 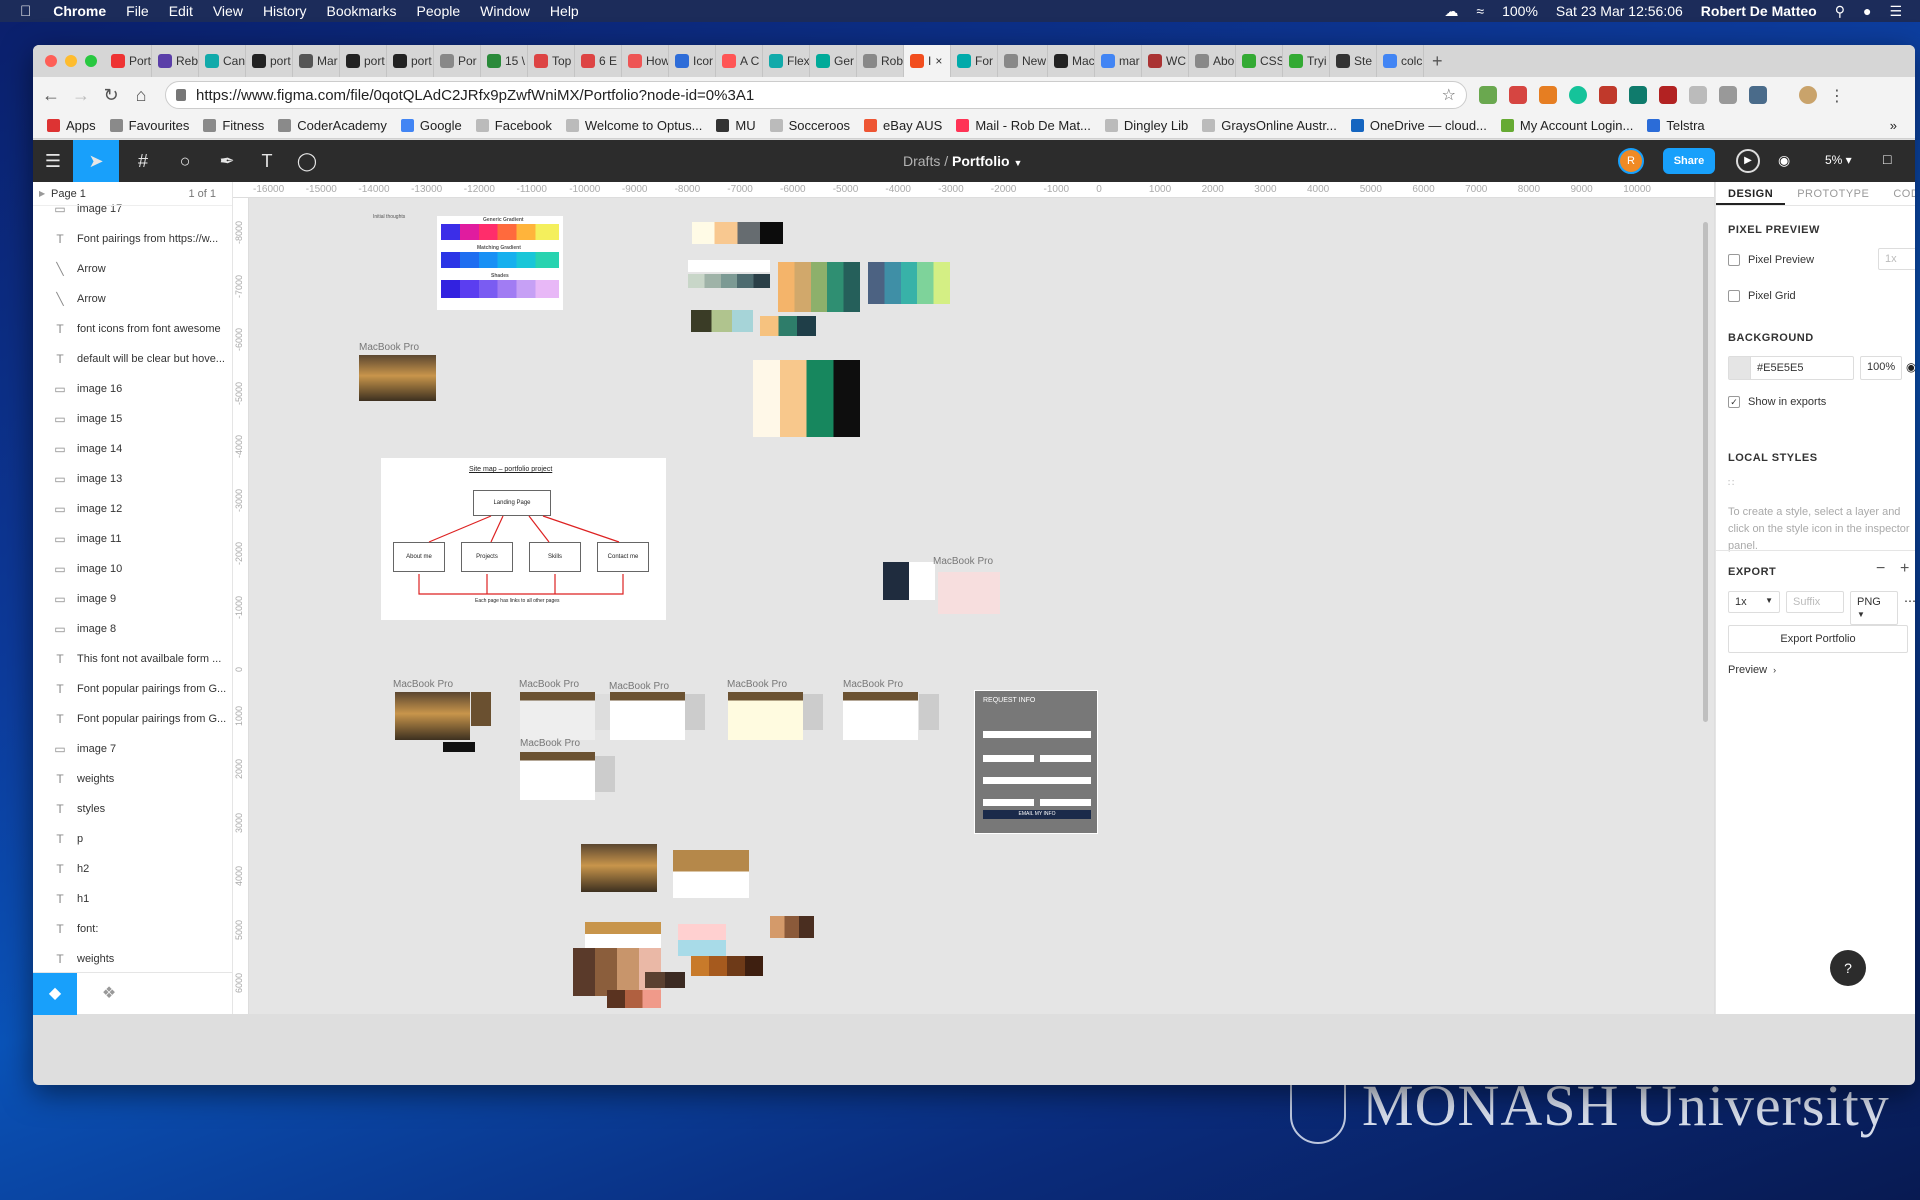 What do you see at coordinates (645, 61) in the screenshot?
I see `browser-tab: How` at bounding box center [645, 61].